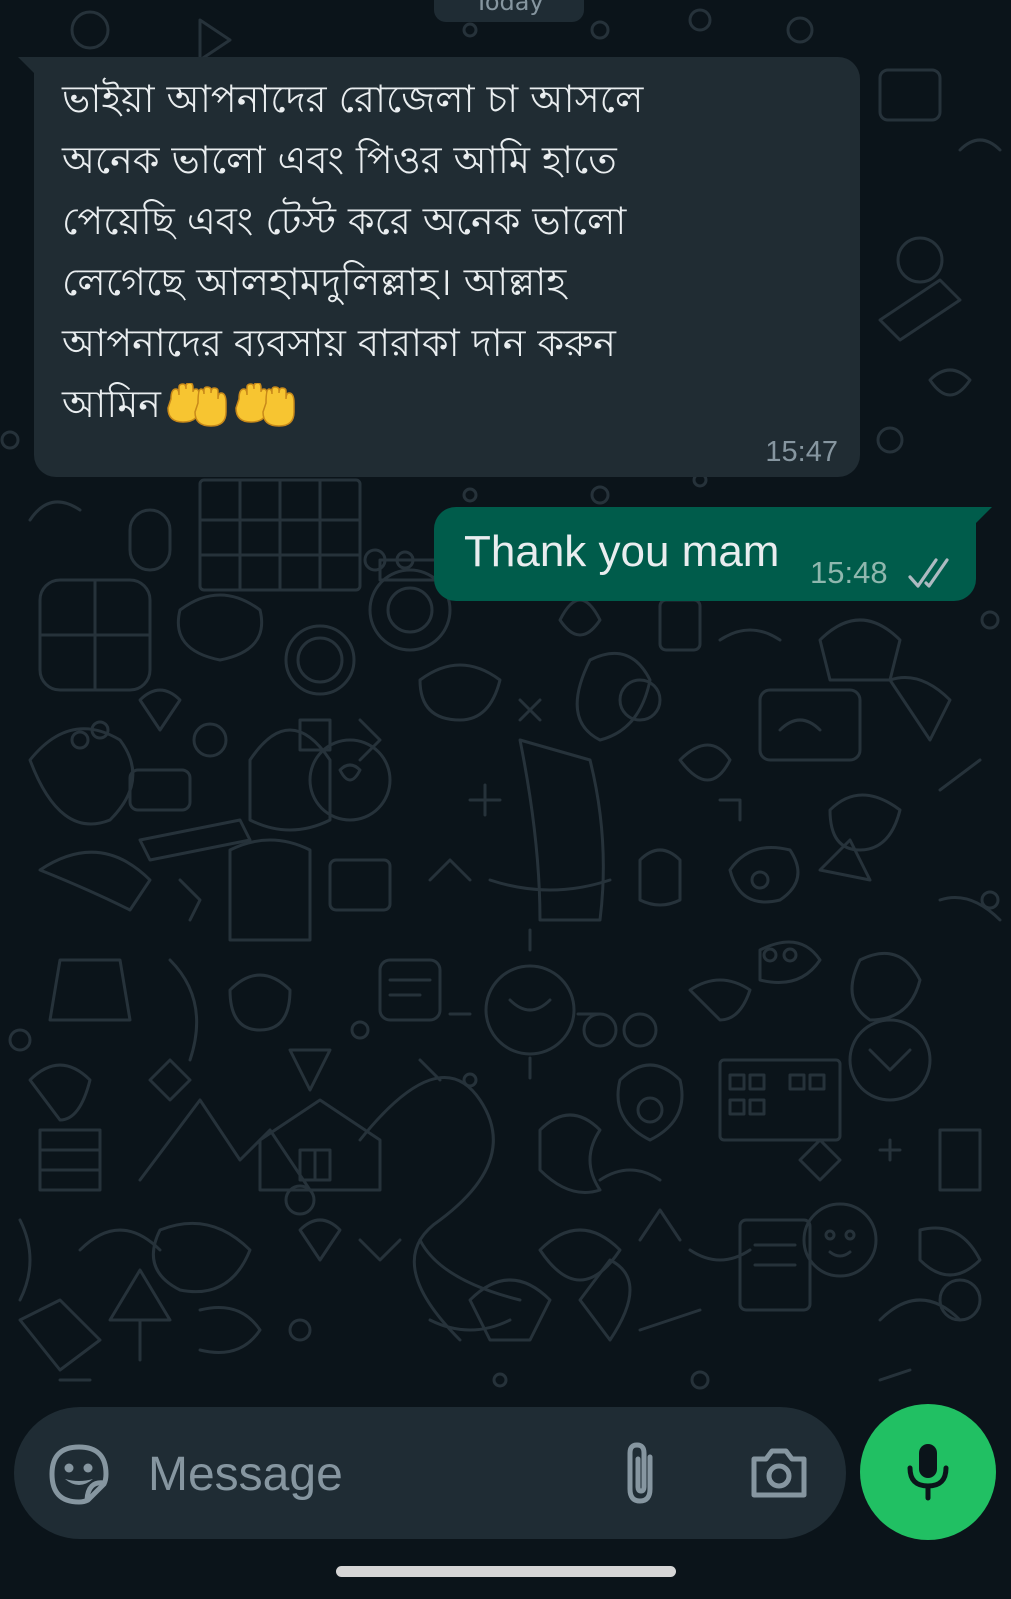 This screenshot has height=1599, width=1011. I want to click on message-composer, so click(430, 1473).